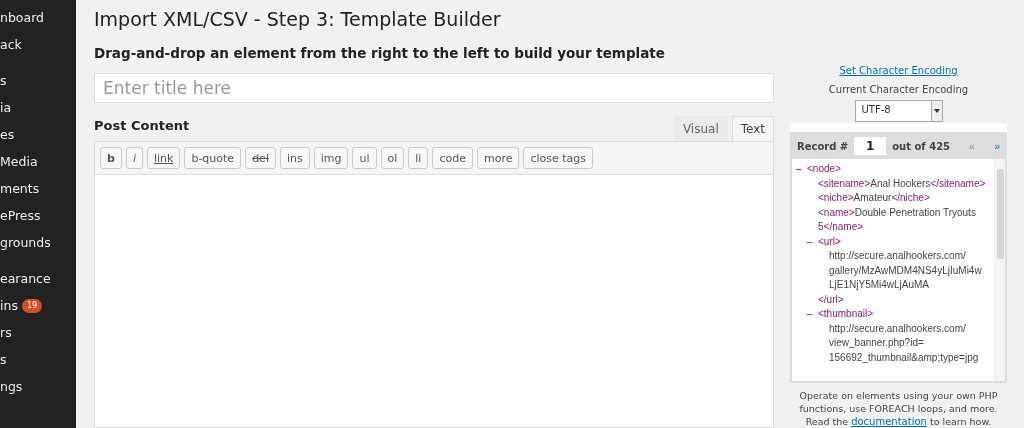 This screenshot has width=1024, height=428. I want to click on toolbar-button: i, so click(134, 158).